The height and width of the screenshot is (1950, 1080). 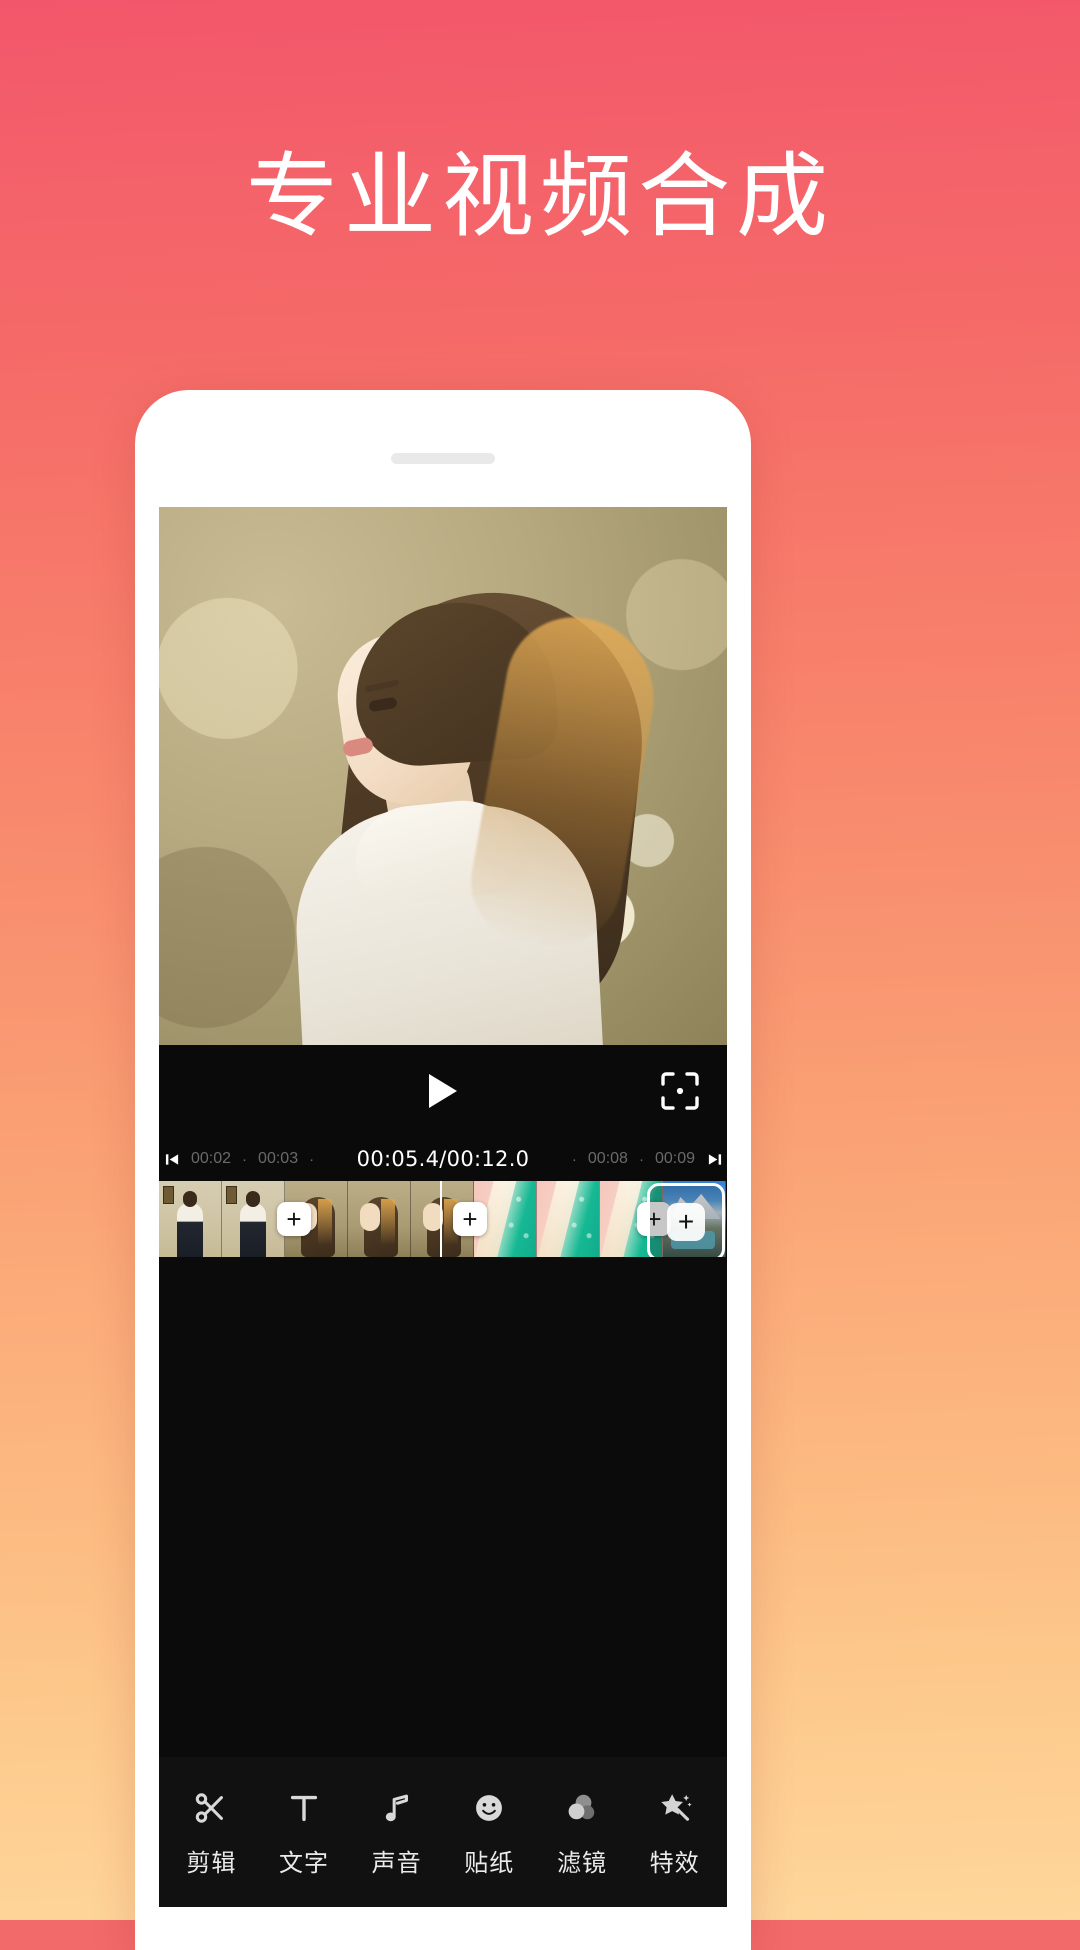 I want to click on tool-effects: 特效, so click(x=675, y=1832).